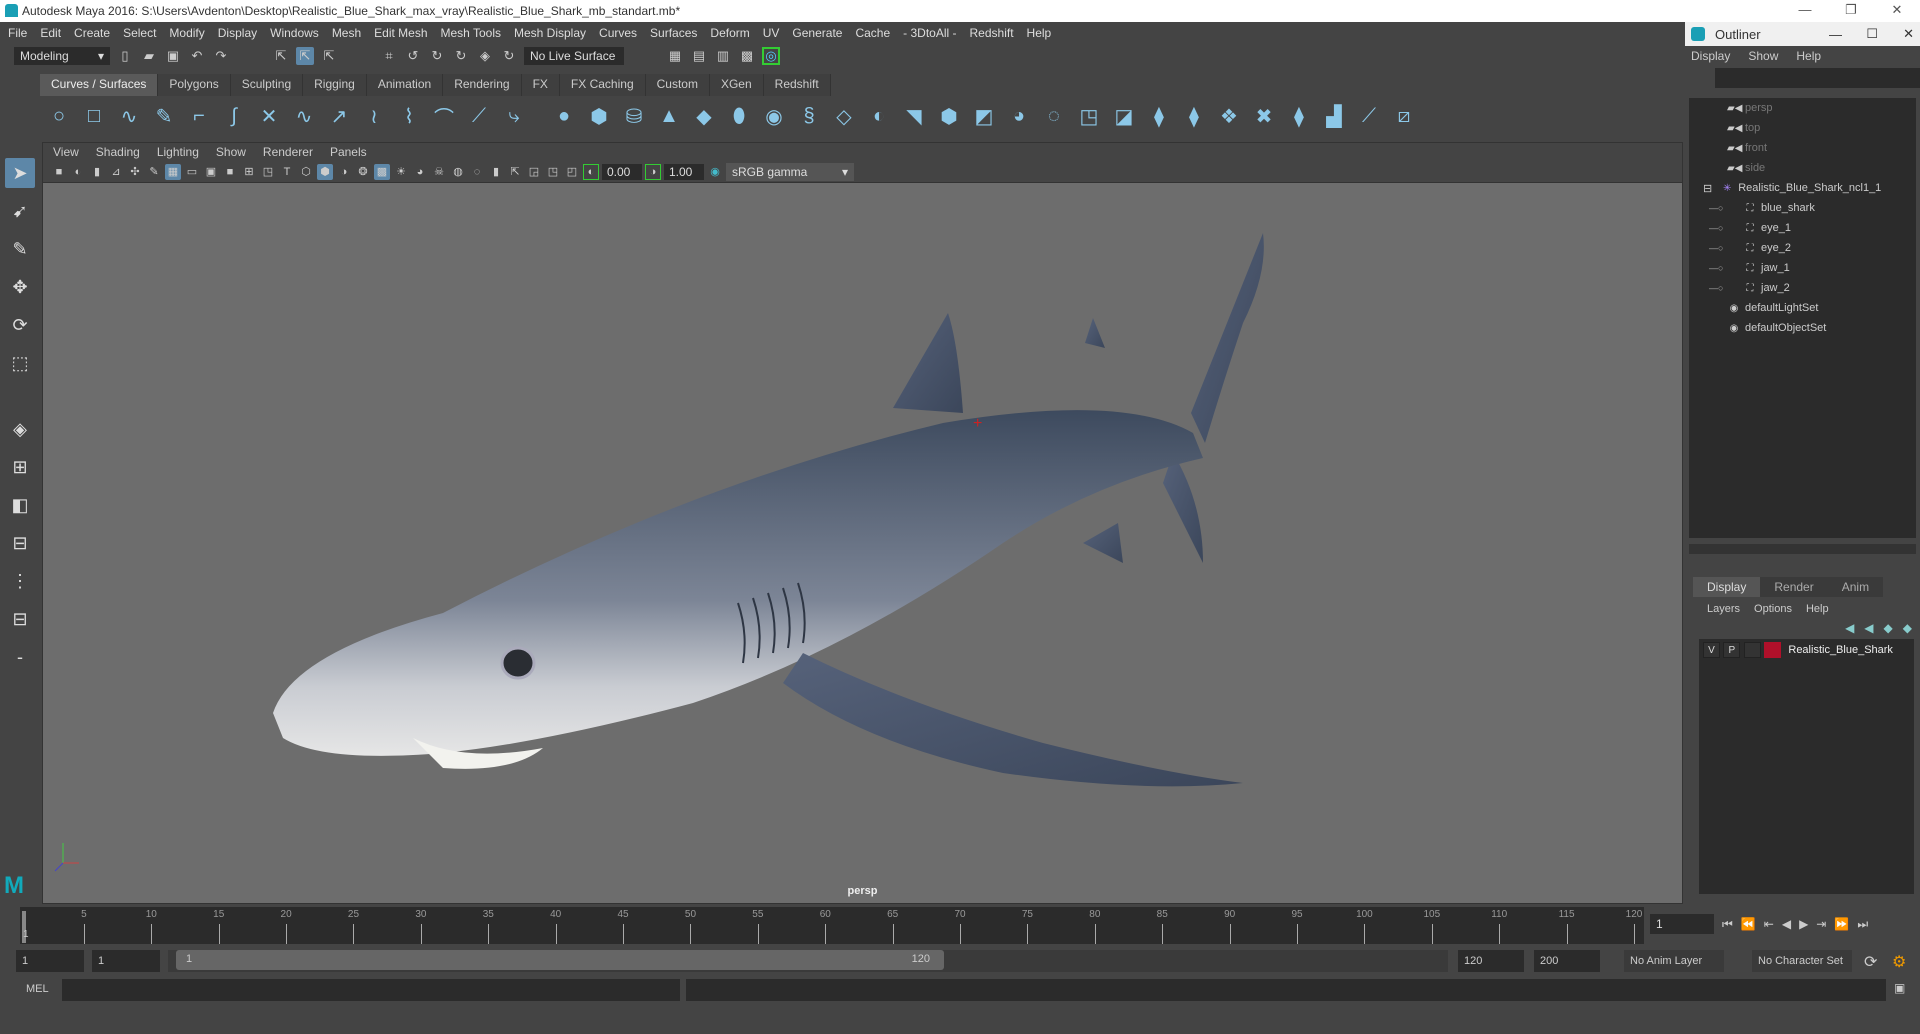 This screenshot has width=1920, height=1034. Describe the element at coordinates (1802, 248) in the screenshot. I see `outliner-item: —○ ⛶ eye_2` at that location.